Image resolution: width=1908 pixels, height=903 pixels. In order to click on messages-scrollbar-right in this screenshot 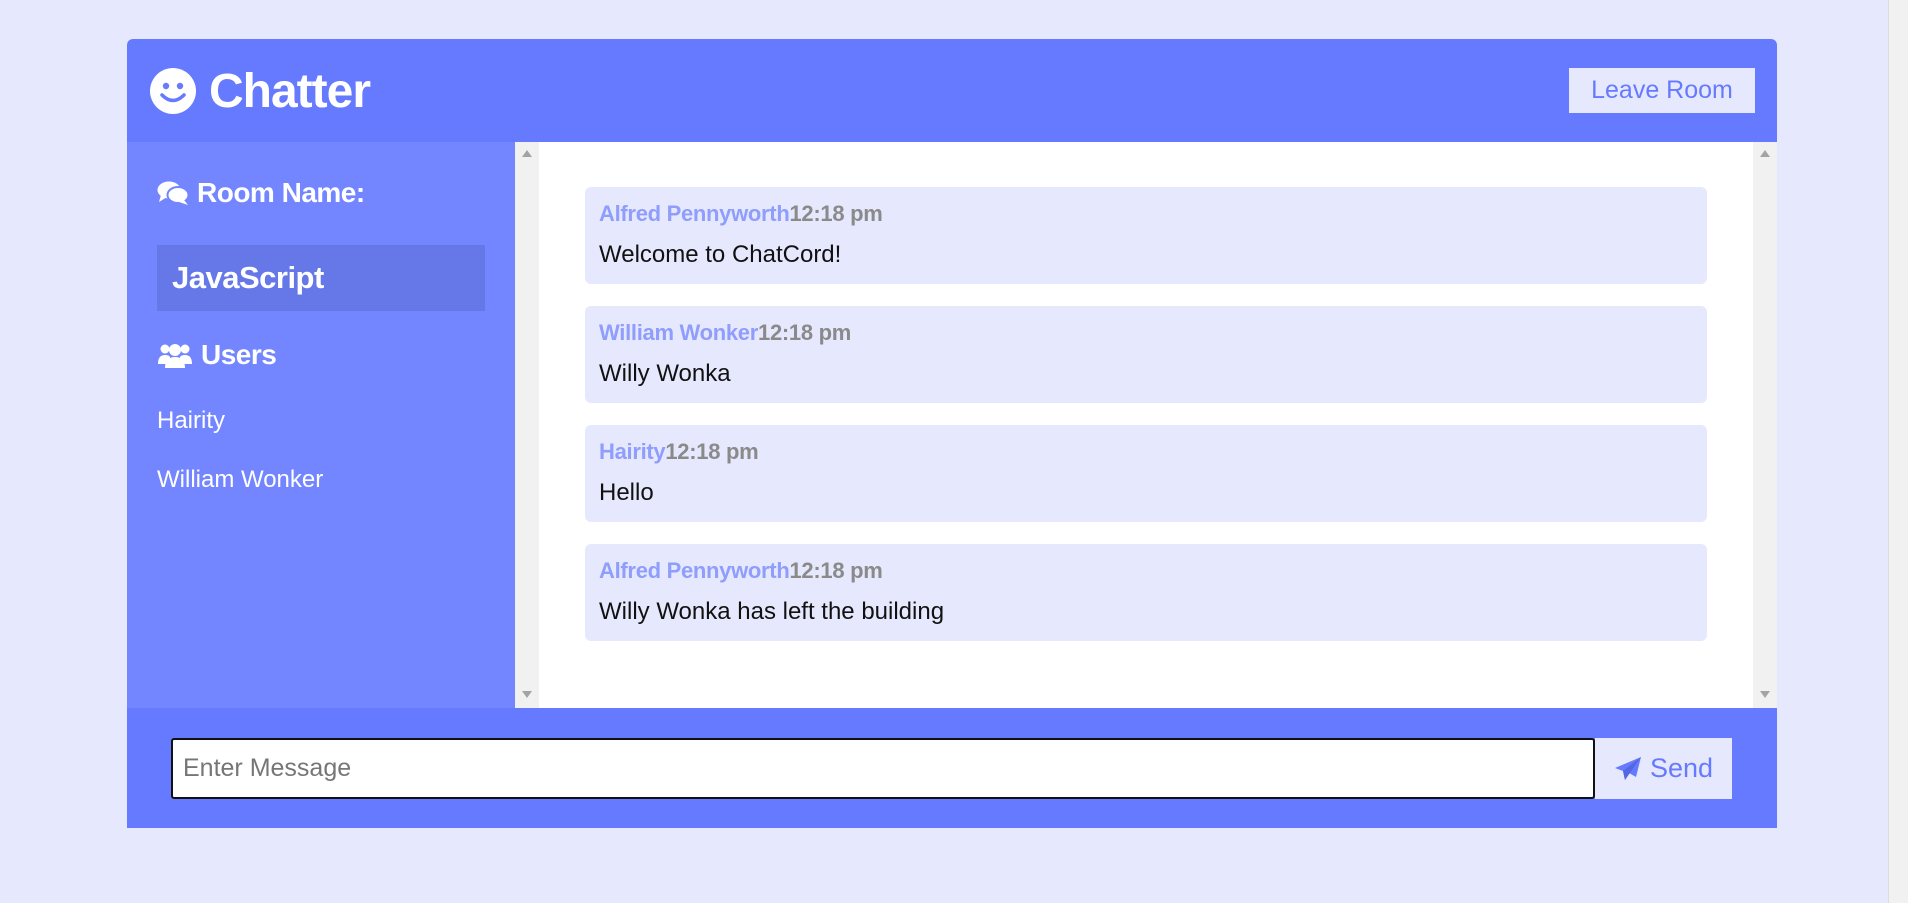, I will do `click(1765, 425)`.